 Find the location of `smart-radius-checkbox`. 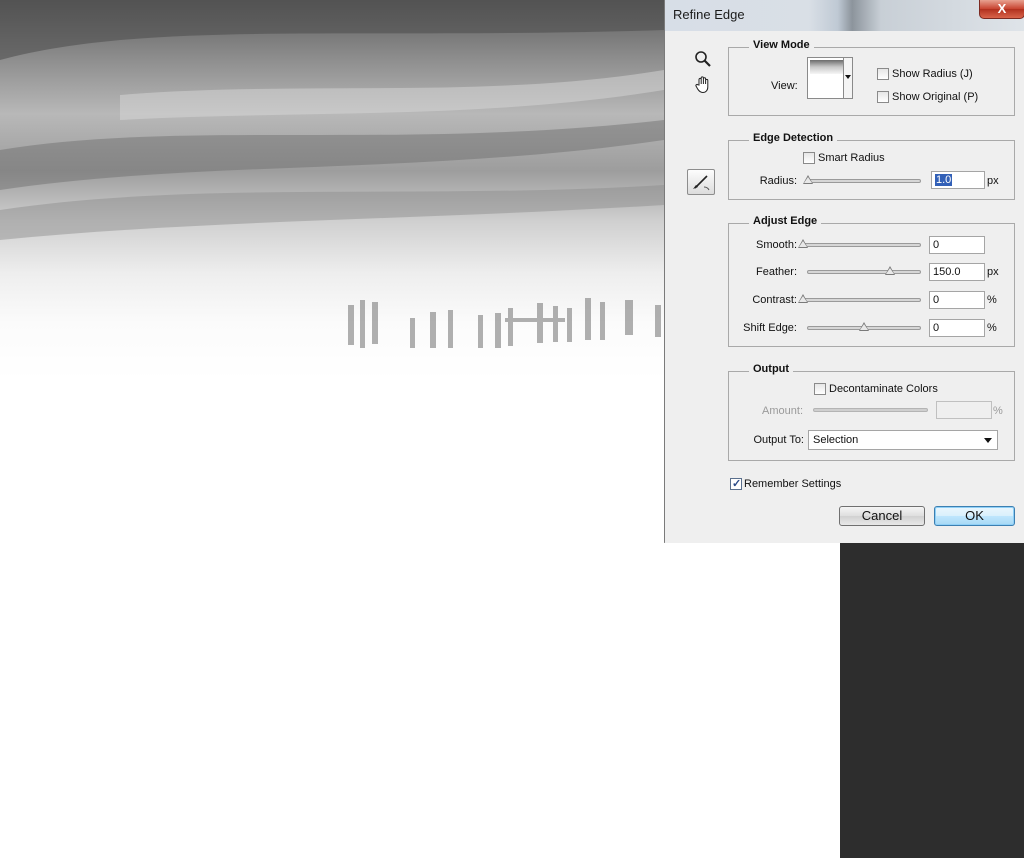

smart-radius-checkbox is located at coordinates (809, 158).